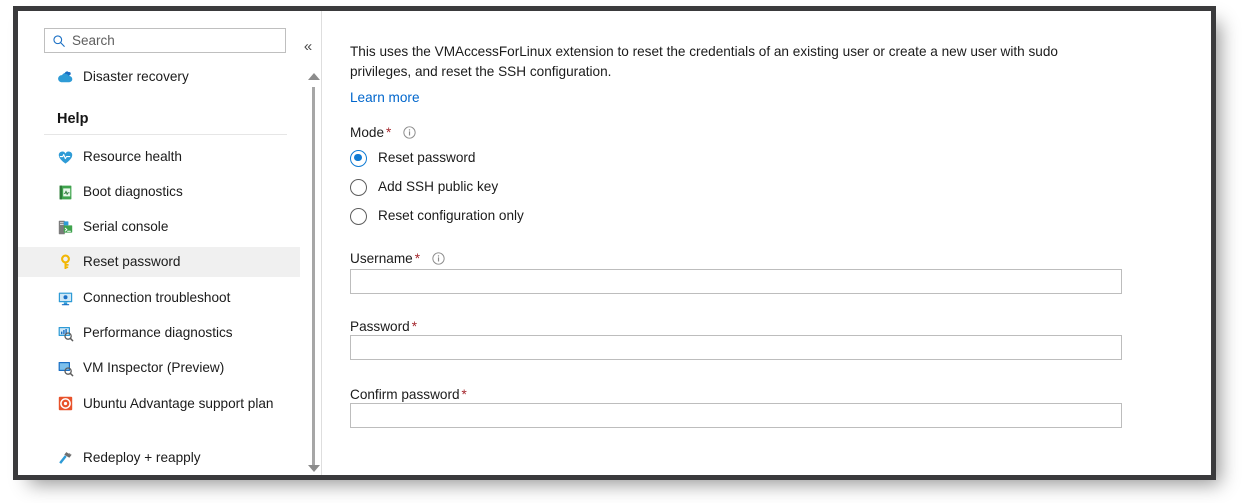 The image size is (1244, 503). I want to click on sidebar-item-connection-troubleshoot: Connection troubleshoot, so click(159, 298).